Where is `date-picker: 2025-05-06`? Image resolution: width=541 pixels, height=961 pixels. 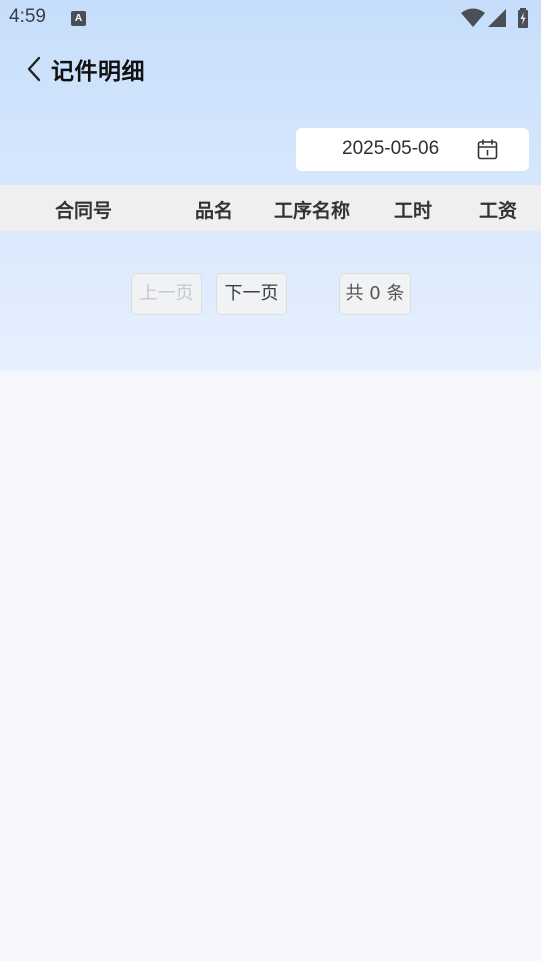 date-picker: 2025-05-06 is located at coordinates (412, 149).